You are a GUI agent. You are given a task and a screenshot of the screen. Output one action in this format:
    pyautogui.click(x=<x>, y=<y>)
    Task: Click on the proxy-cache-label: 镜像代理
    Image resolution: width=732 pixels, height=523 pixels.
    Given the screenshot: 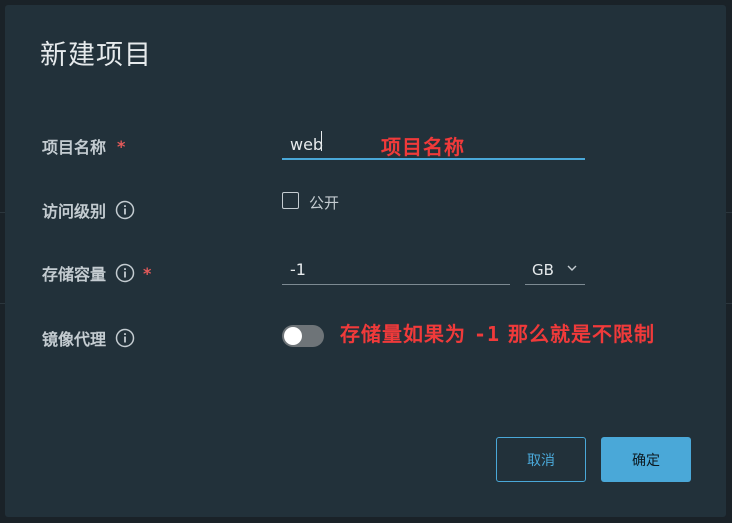 What is the action you would take?
    pyautogui.click(x=91, y=338)
    